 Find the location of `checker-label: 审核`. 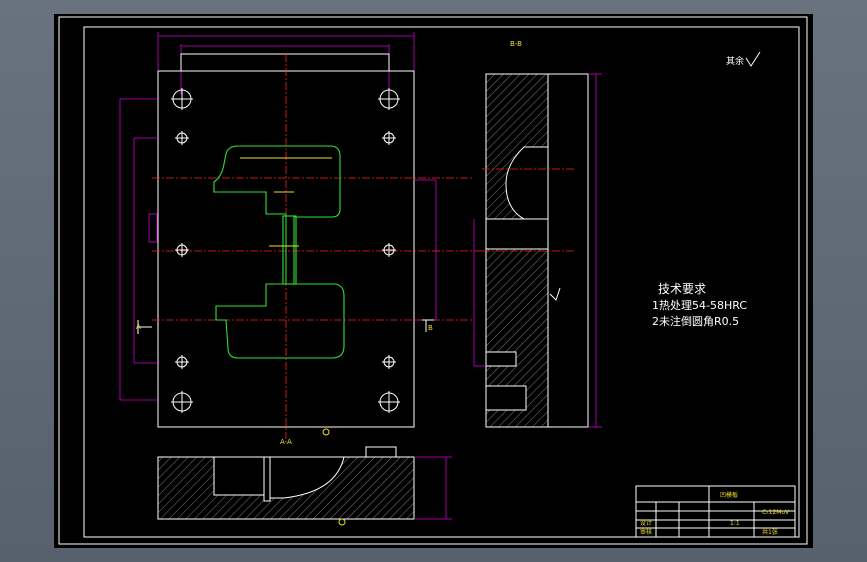

checker-label: 审核 is located at coordinates (646, 532).